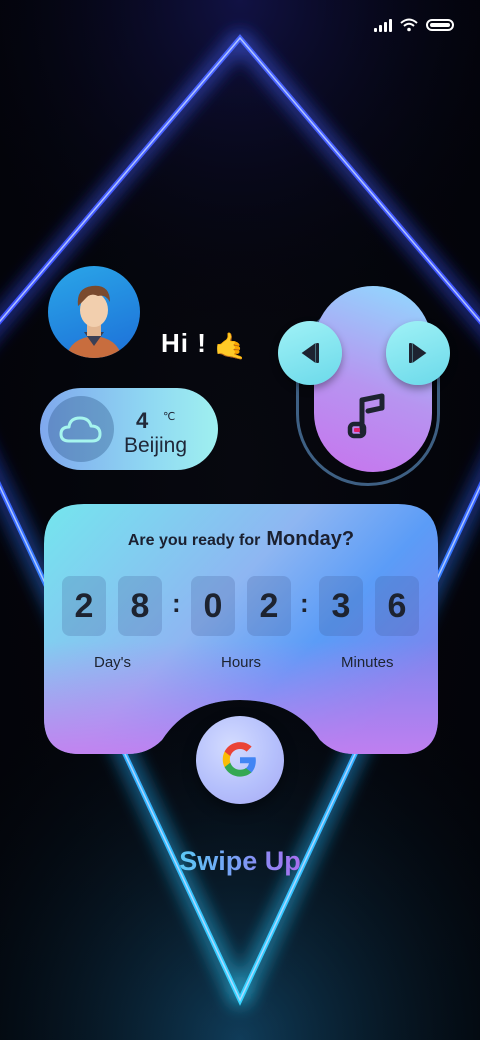 Image resolution: width=480 pixels, height=1040 pixels. I want to click on countdown-day: Monday?, so click(310, 539).